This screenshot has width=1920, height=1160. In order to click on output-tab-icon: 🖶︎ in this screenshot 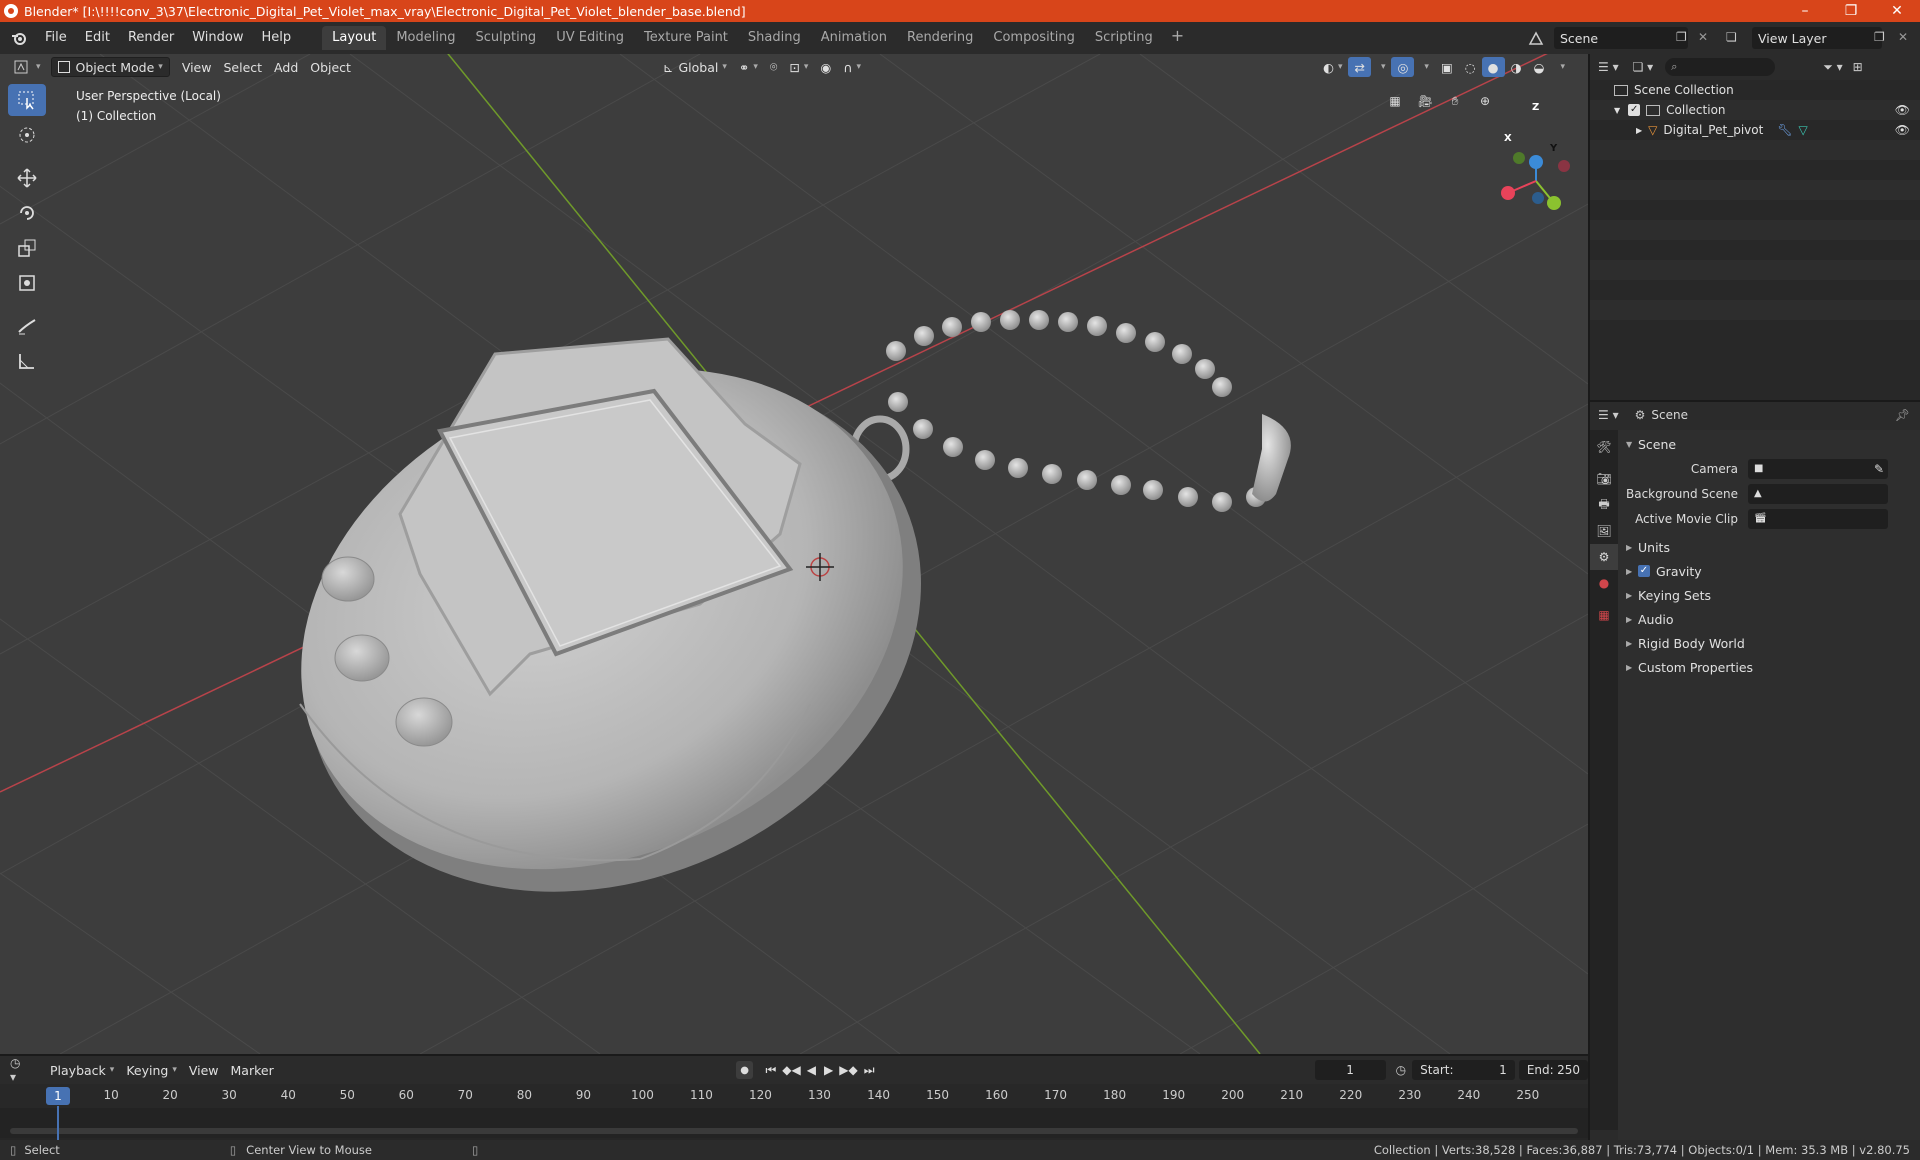, I will do `click(1604, 505)`.